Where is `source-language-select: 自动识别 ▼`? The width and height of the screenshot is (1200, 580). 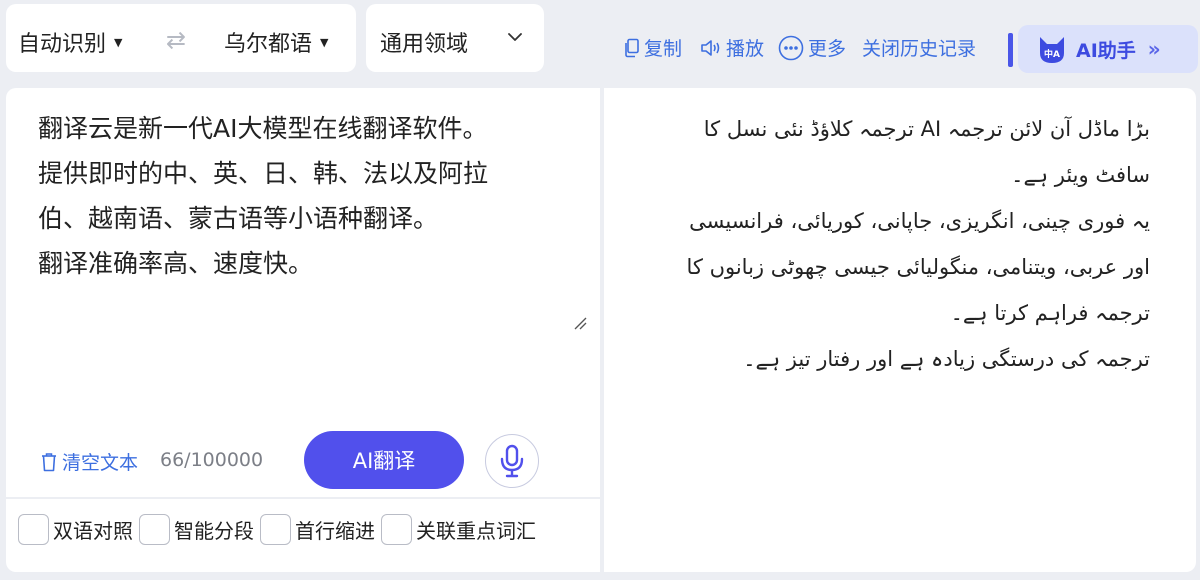
source-language-select: 自动识别 ▼ is located at coordinates (70, 42).